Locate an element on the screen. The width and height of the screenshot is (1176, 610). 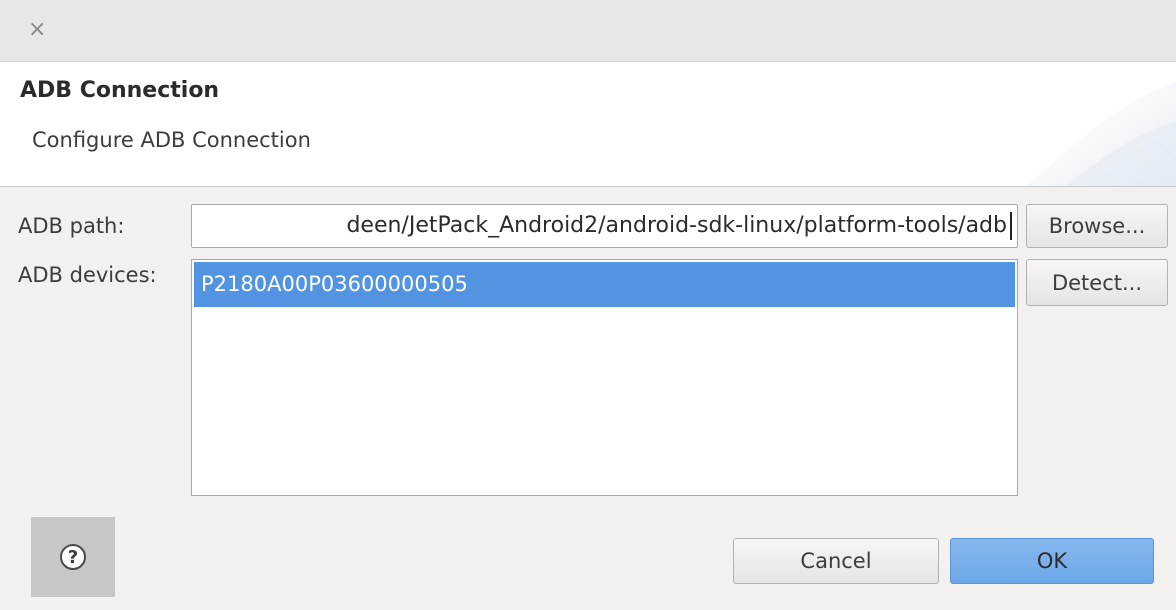
dialog-title: ADB Connection is located at coordinates (120, 90).